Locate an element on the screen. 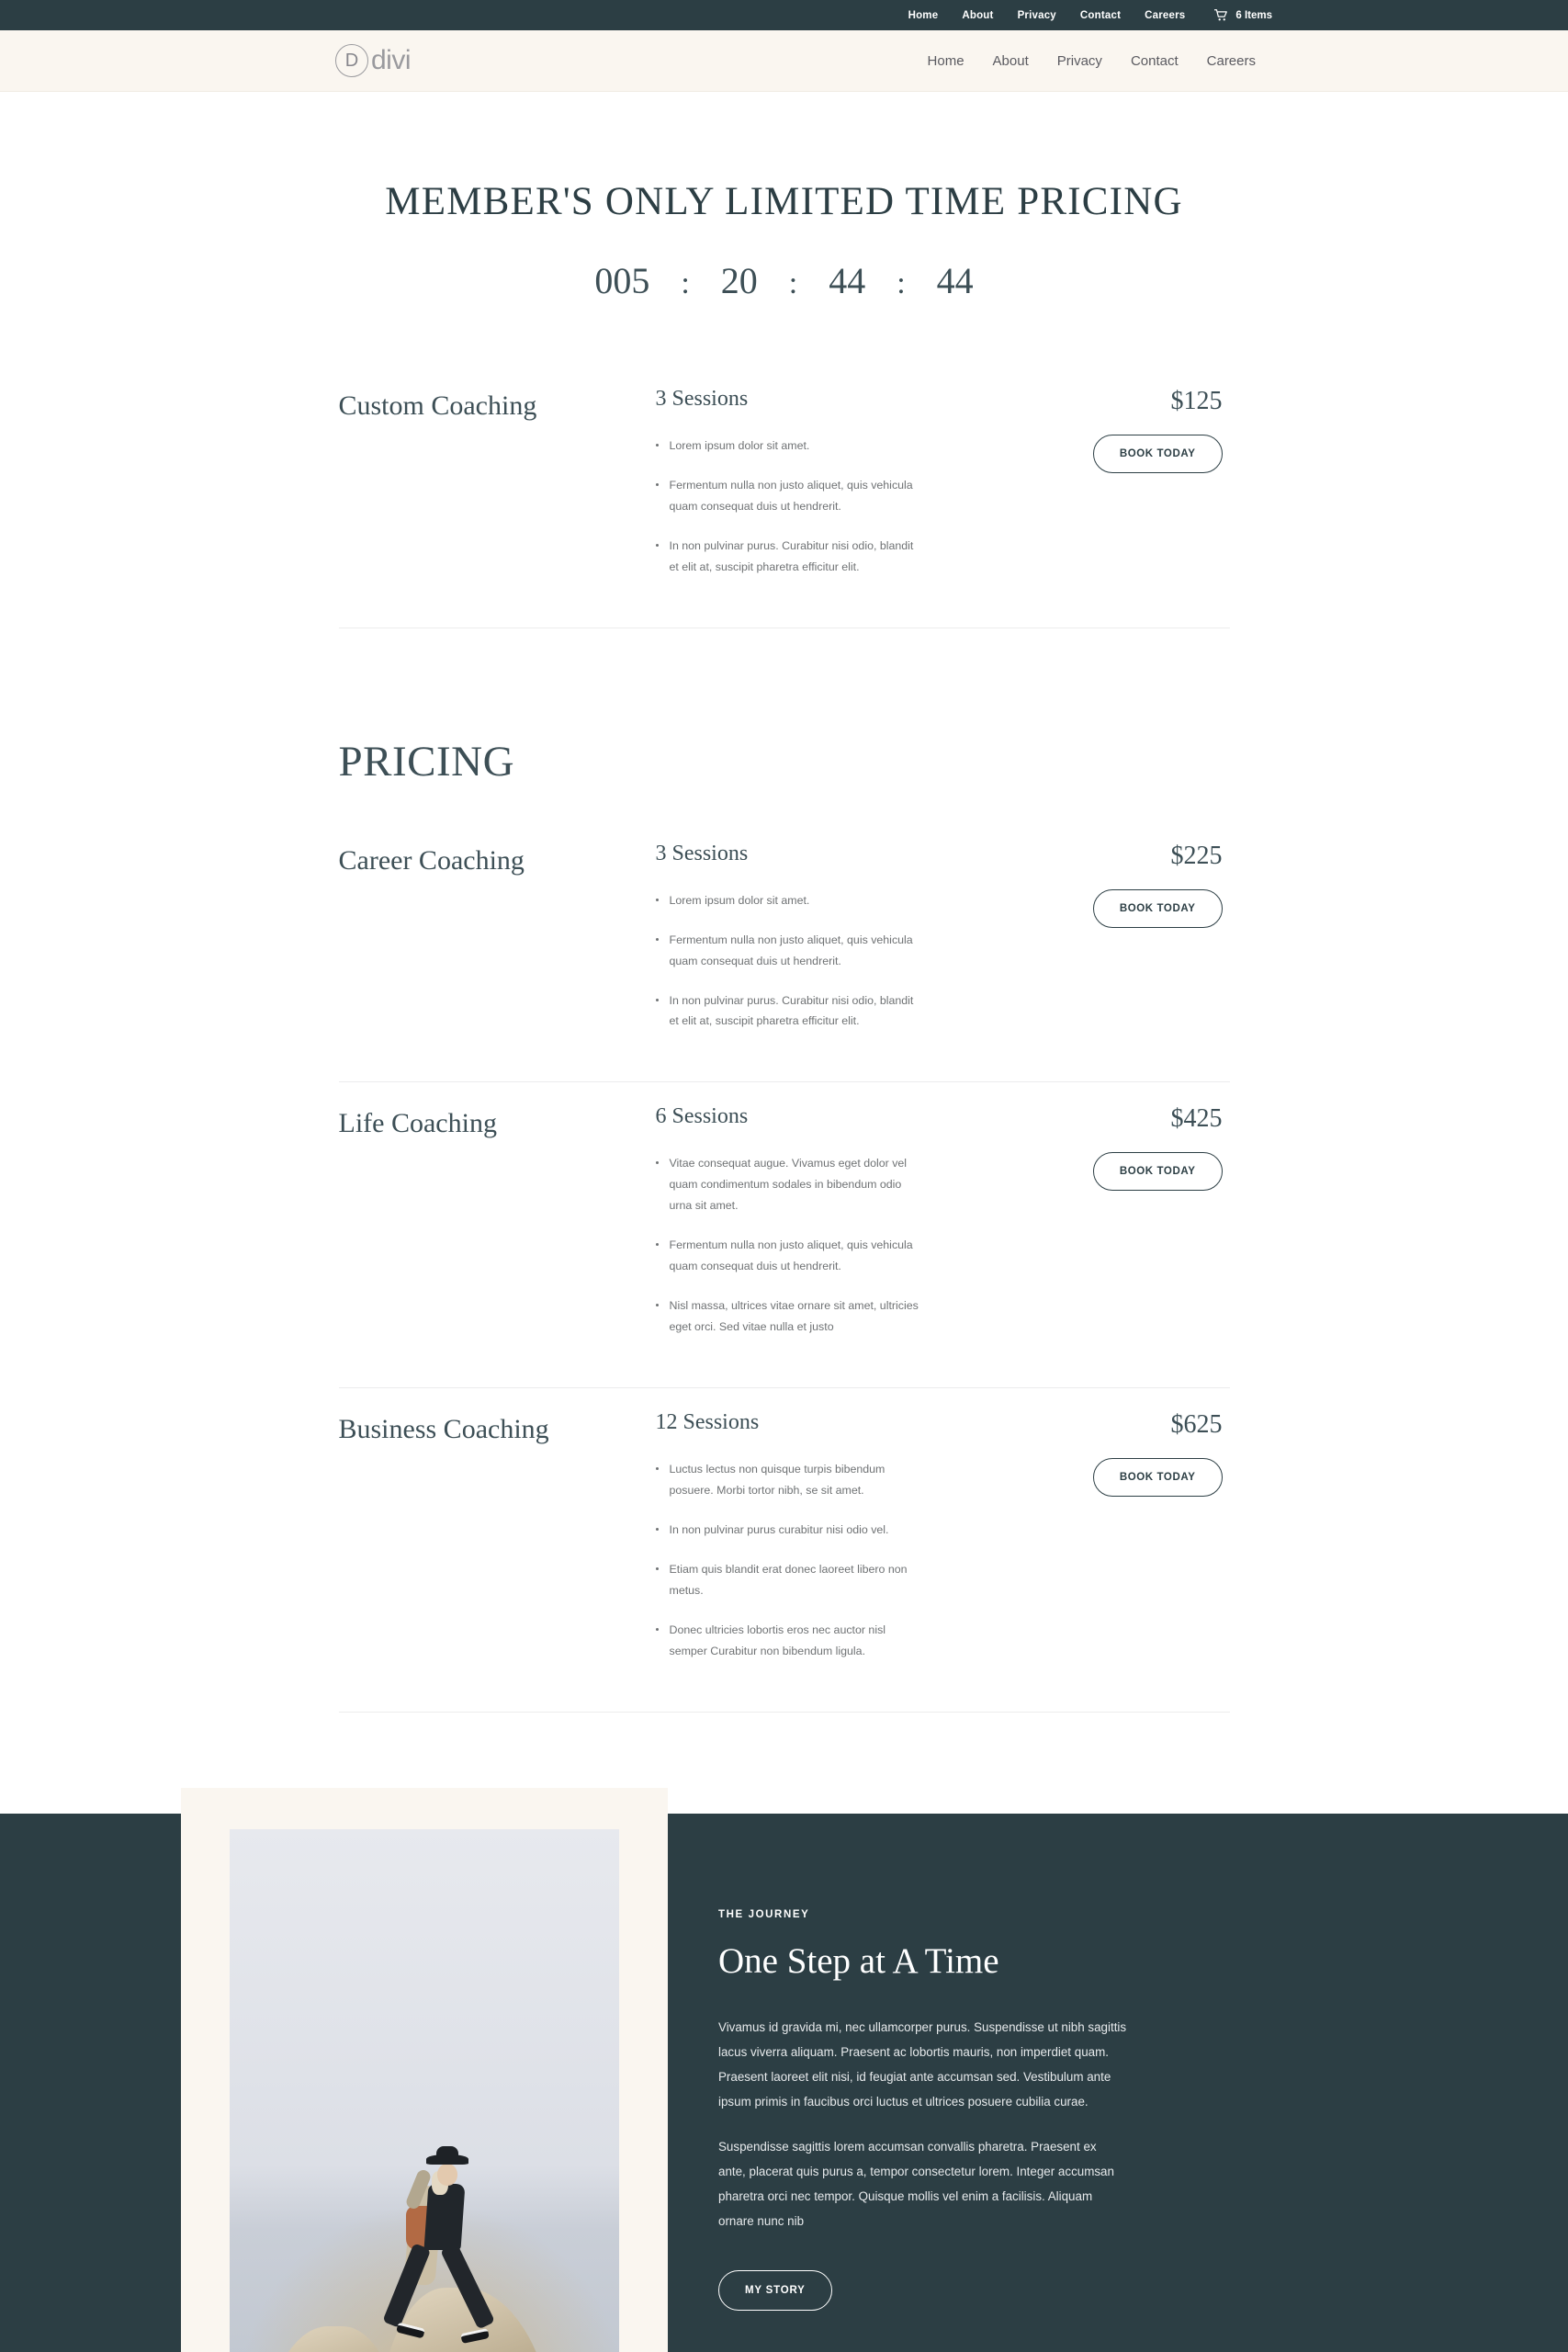  plan-name-cell: Life Coaching is located at coordinates (498, 1121).